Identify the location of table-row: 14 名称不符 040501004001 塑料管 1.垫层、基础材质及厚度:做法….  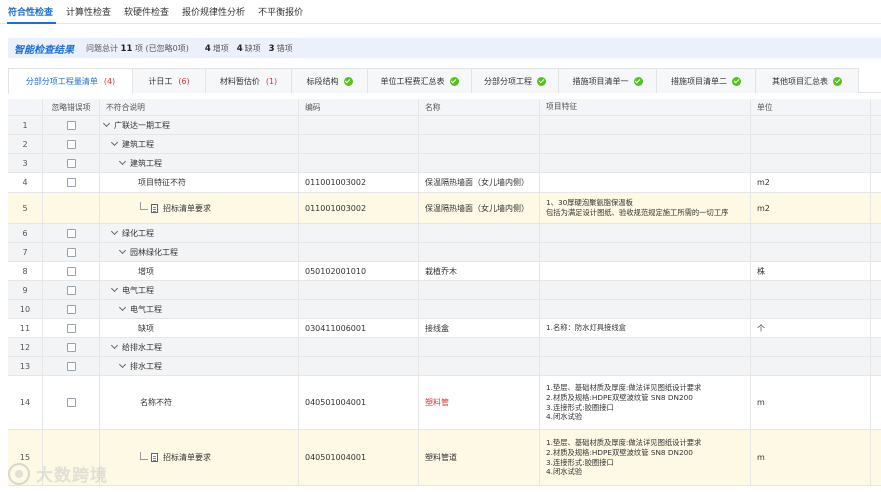
(444, 403).